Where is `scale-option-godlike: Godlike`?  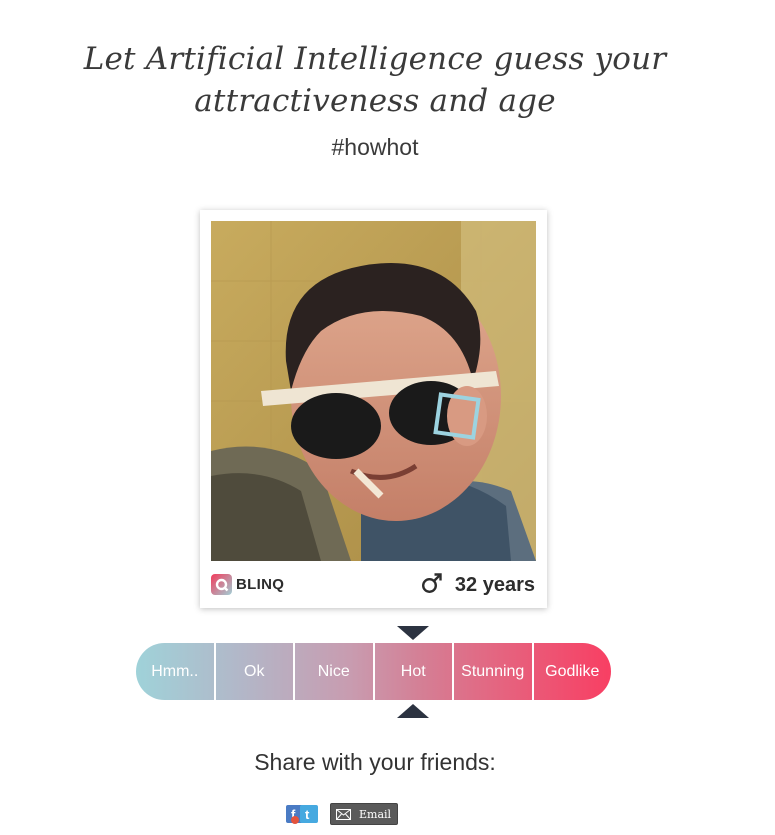 scale-option-godlike: Godlike is located at coordinates (573, 671).